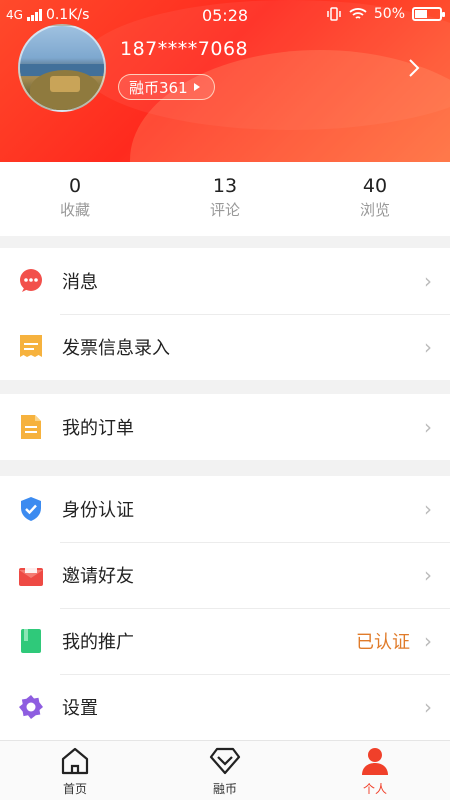 This screenshot has height=800, width=450. I want to click on wifi-icon, so click(358, 13).